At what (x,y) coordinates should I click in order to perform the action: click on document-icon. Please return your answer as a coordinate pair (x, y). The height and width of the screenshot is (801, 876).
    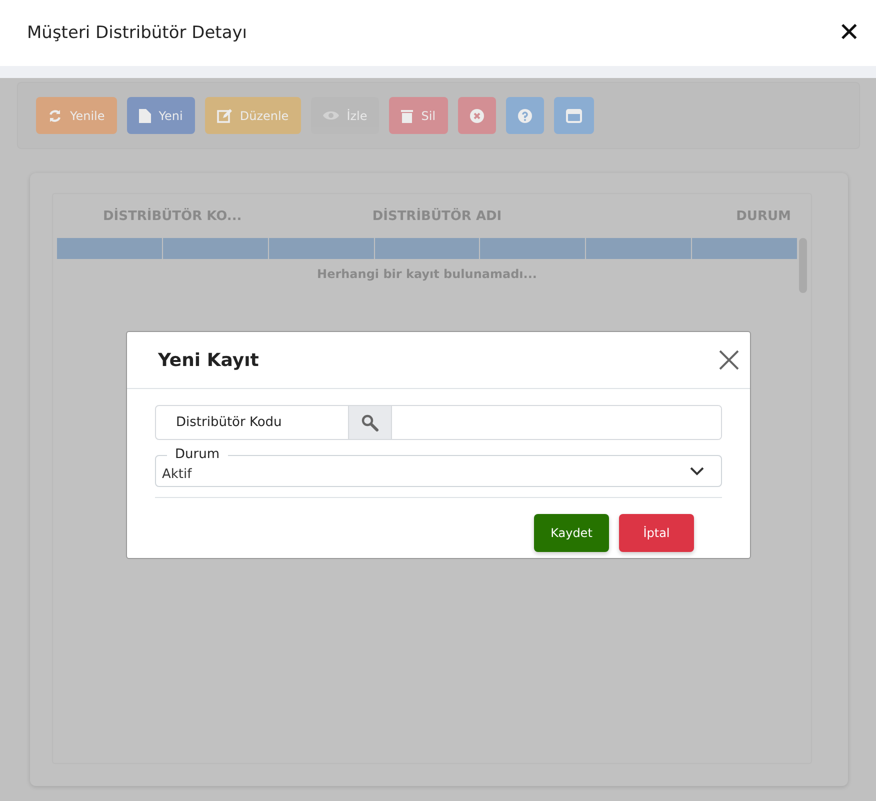
    Looking at the image, I should click on (144, 115).